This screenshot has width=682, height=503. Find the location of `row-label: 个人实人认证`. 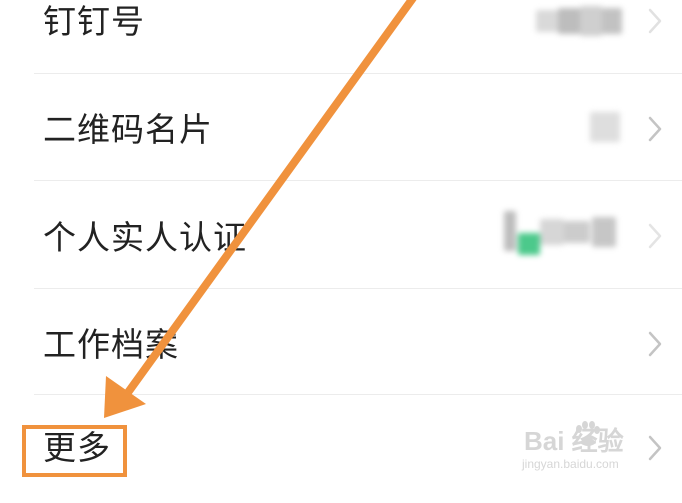

row-label: 个人实人认证 is located at coordinates (145, 237).